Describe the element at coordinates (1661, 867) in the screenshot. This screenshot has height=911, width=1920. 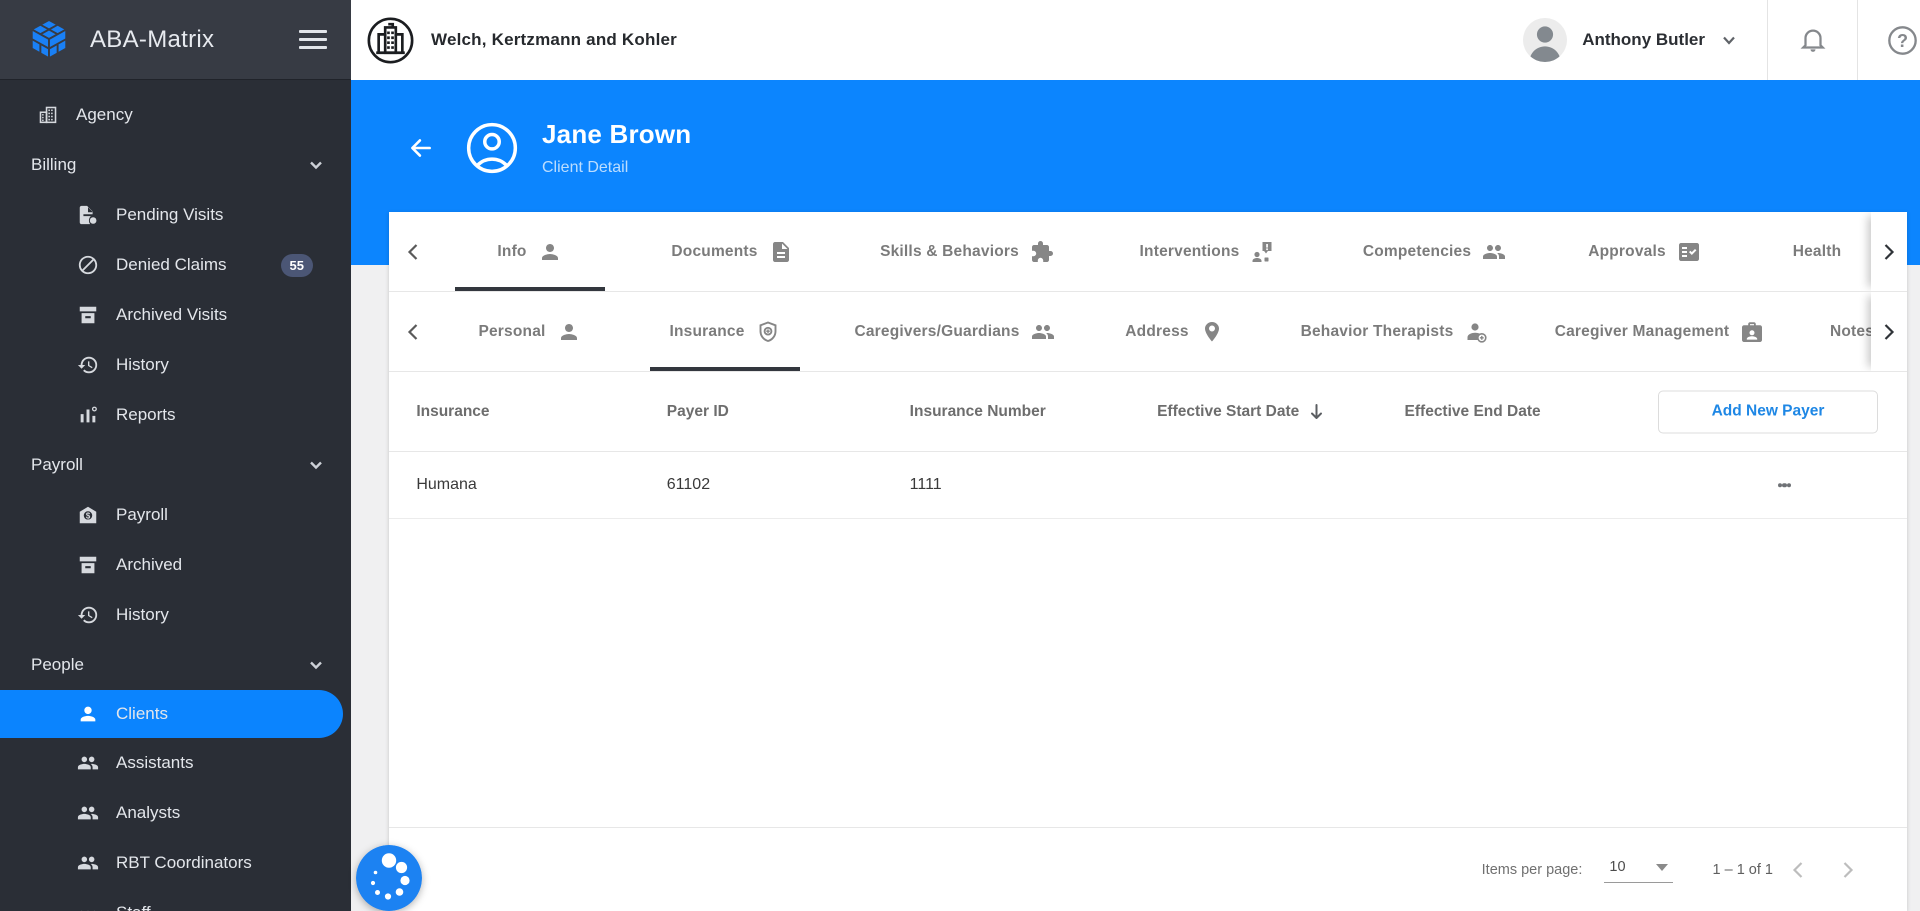
I see `dropdown-caret-icon` at that location.